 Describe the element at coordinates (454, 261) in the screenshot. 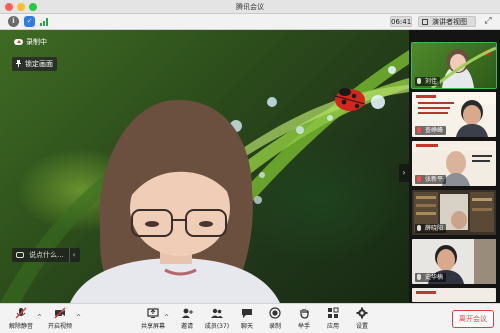

I see `participant-tile: 史华楠` at that location.